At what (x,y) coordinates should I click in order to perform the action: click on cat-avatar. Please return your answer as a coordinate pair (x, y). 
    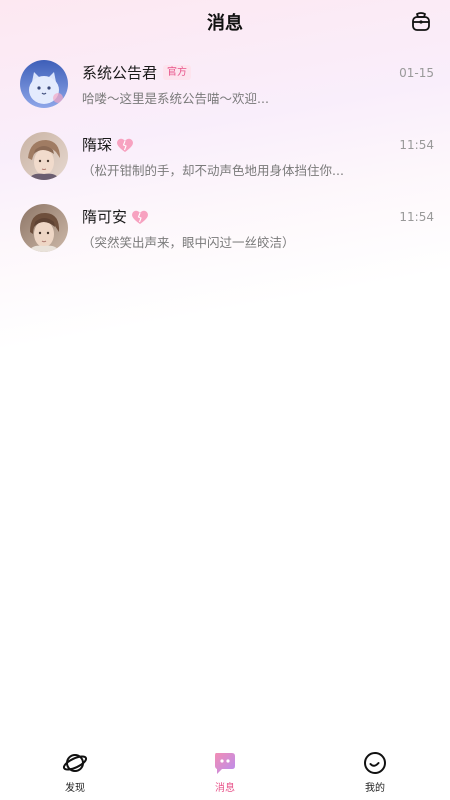
    Looking at the image, I should click on (44, 84).